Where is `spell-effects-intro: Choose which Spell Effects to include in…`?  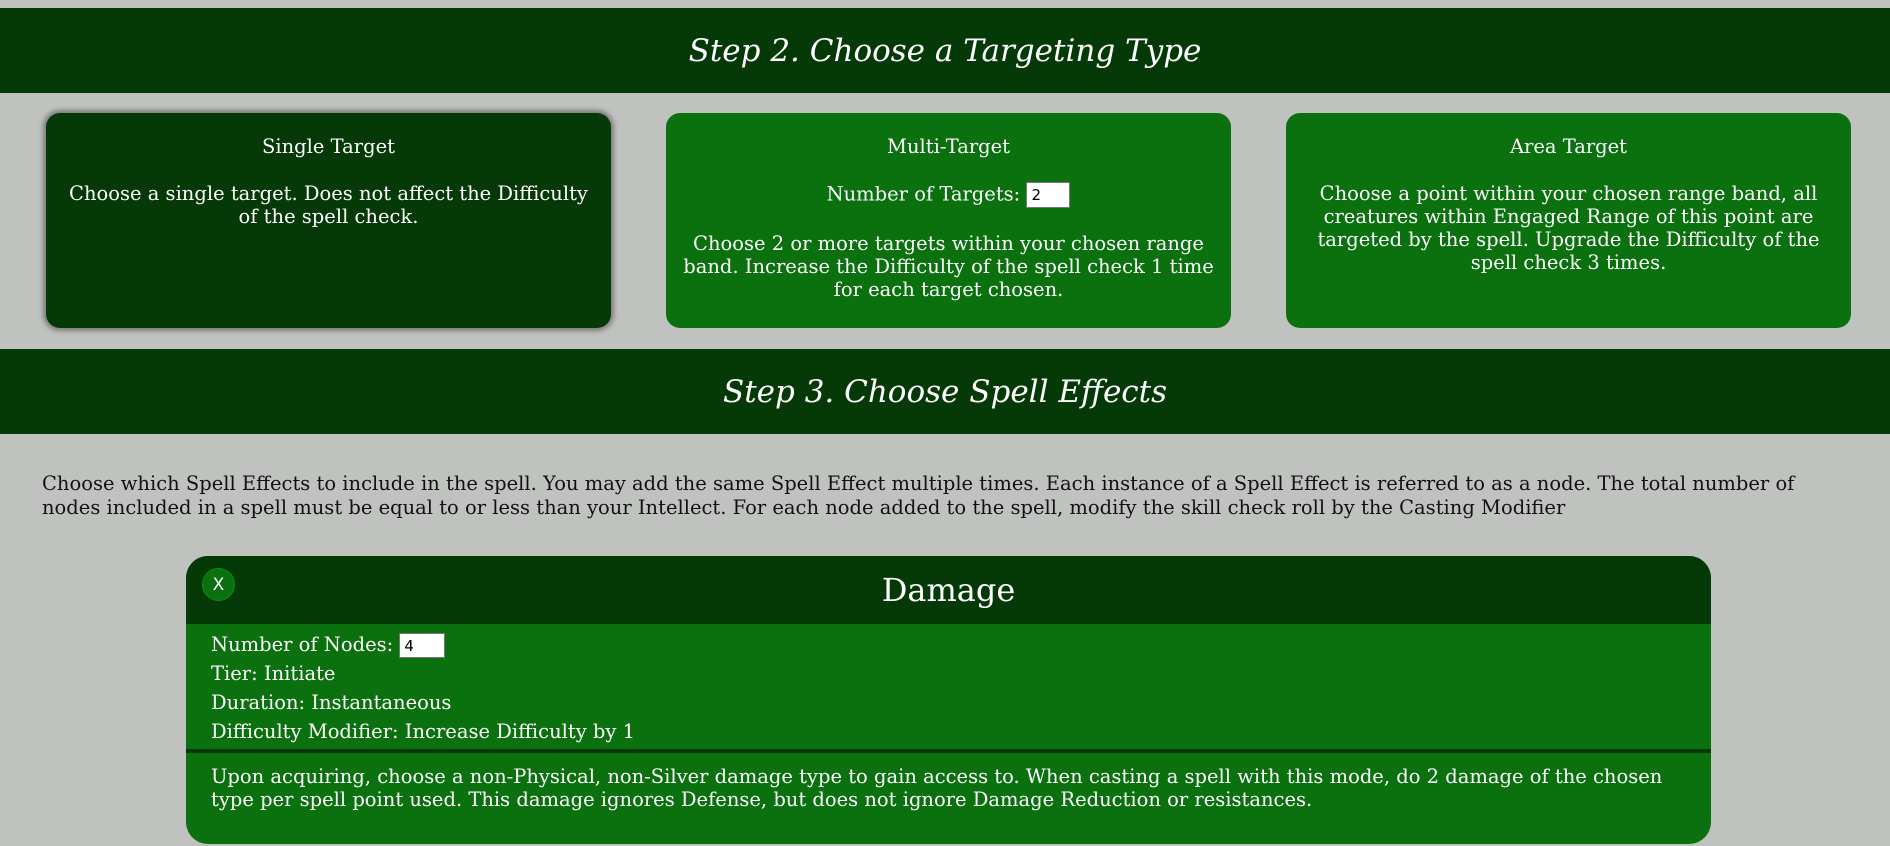
spell-effects-intro: Choose which Spell Effects to include in… is located at coordinates (918, 495).